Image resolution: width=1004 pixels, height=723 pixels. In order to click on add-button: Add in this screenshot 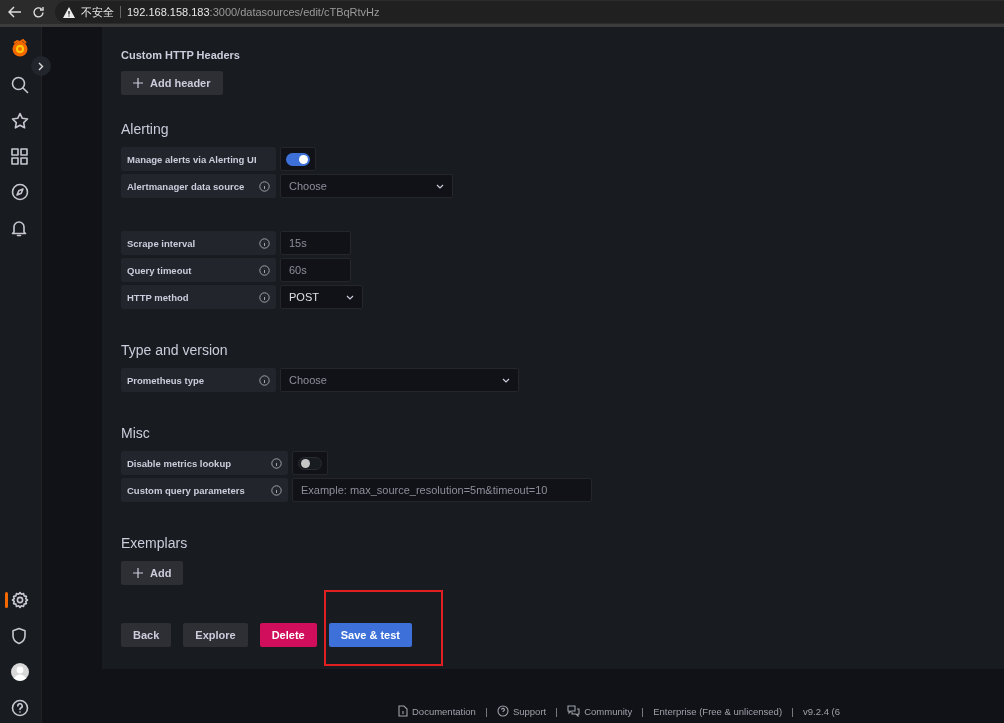, I will do `click(152, 573)`.